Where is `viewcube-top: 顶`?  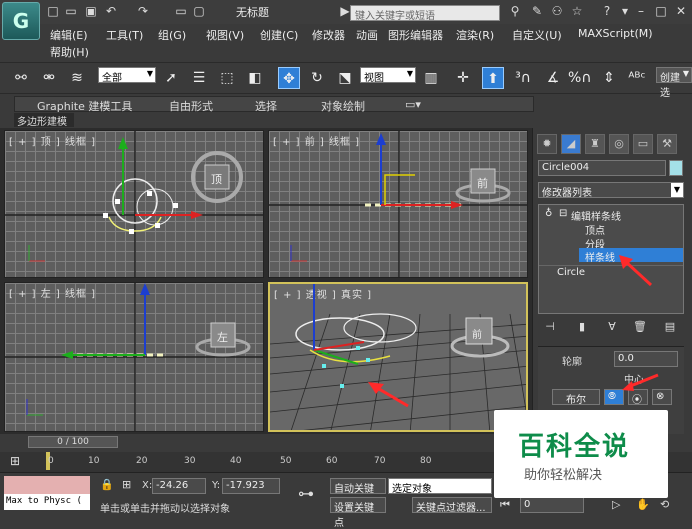
viewcube-top: 顶 is located at coordinates (216, 179).